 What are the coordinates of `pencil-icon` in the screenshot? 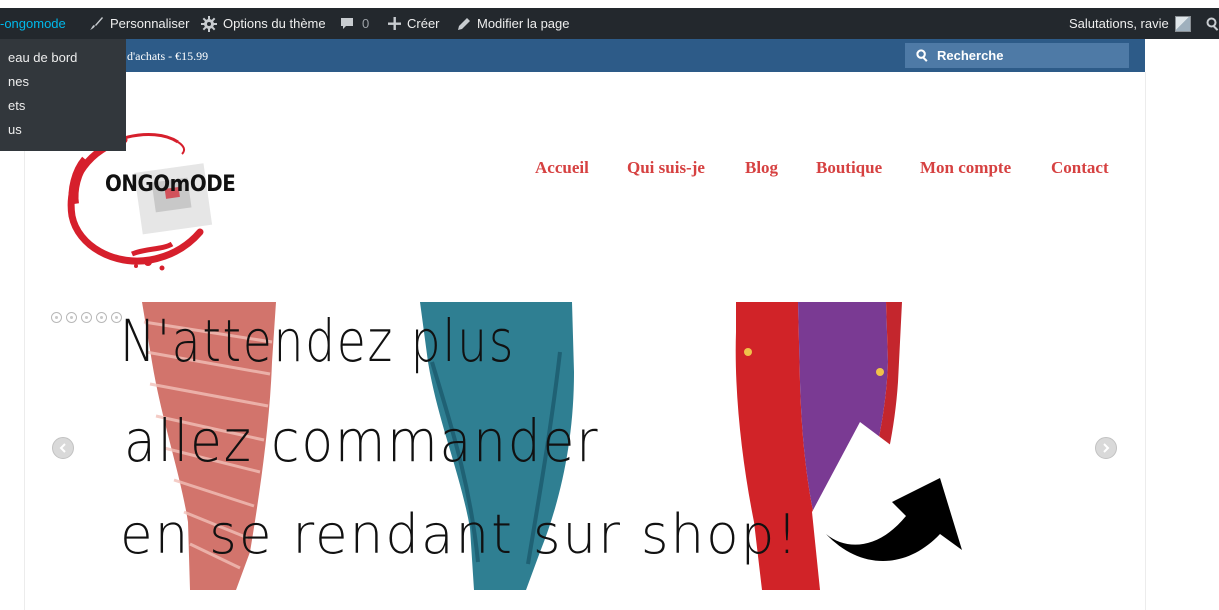 It's located at (464, 23).